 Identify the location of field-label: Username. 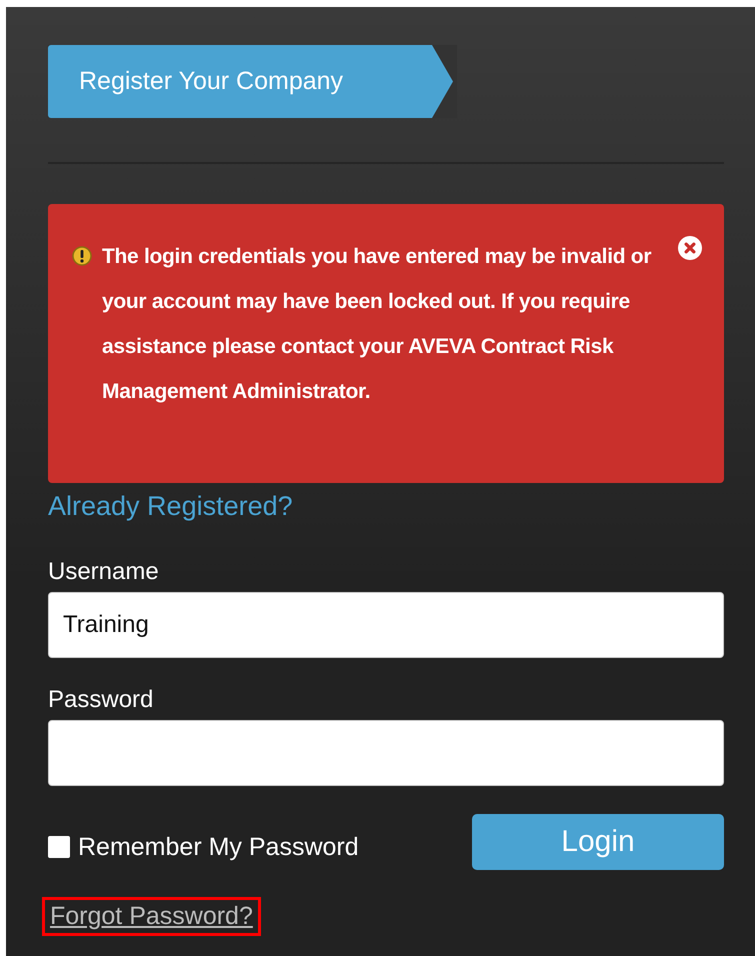
(104, 572).